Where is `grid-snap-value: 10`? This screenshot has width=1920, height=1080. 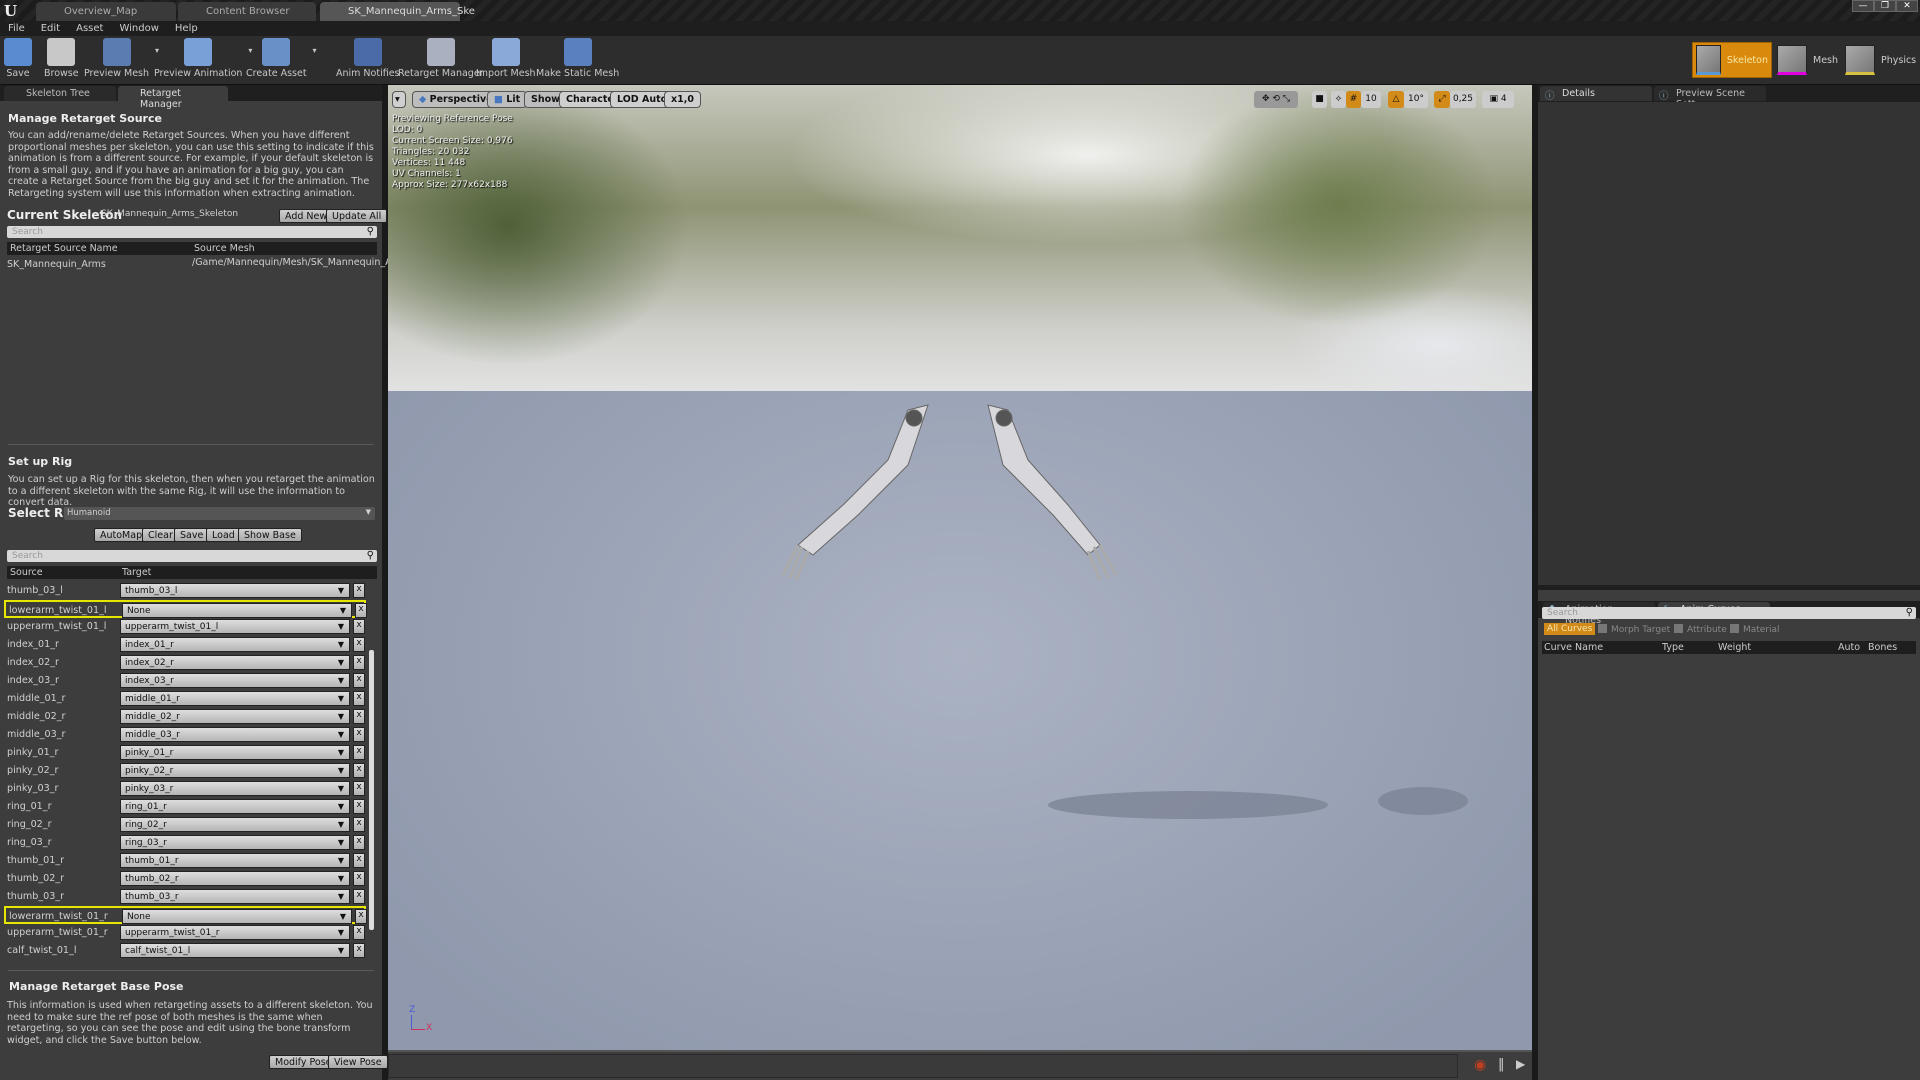
grid-snap-value: 10 is located at coordinates (1371, 99).